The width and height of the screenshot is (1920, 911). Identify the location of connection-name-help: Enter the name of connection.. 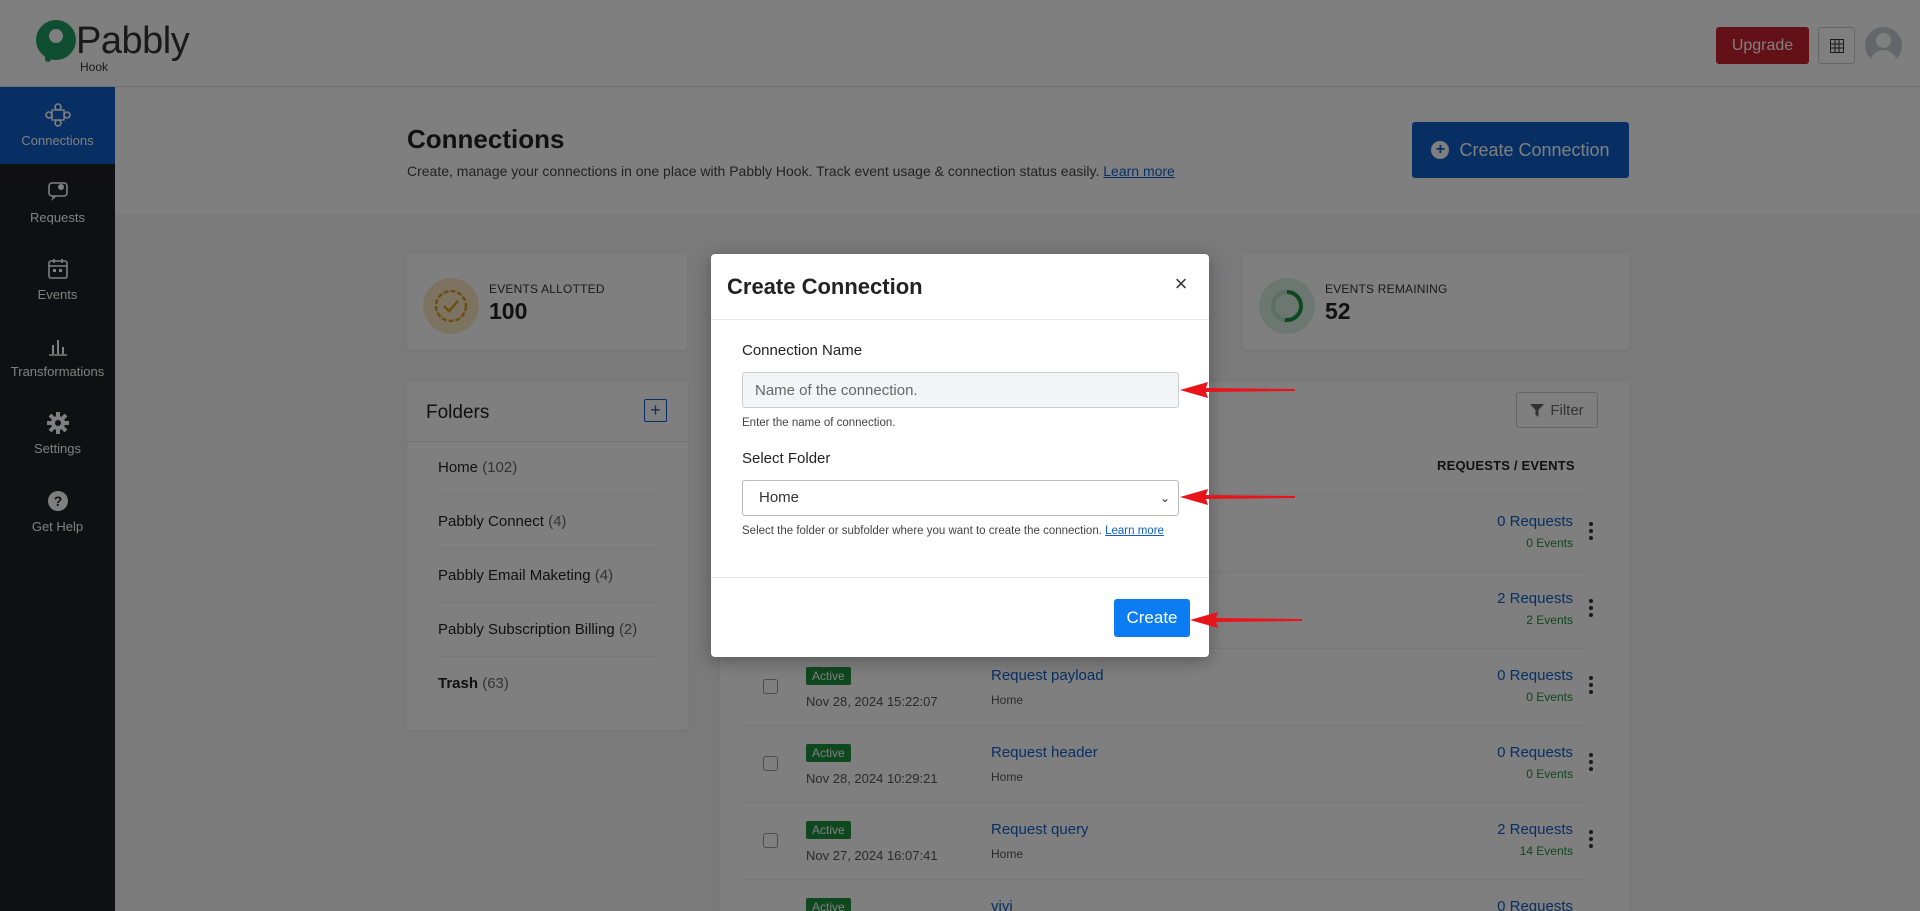
(819, 423).